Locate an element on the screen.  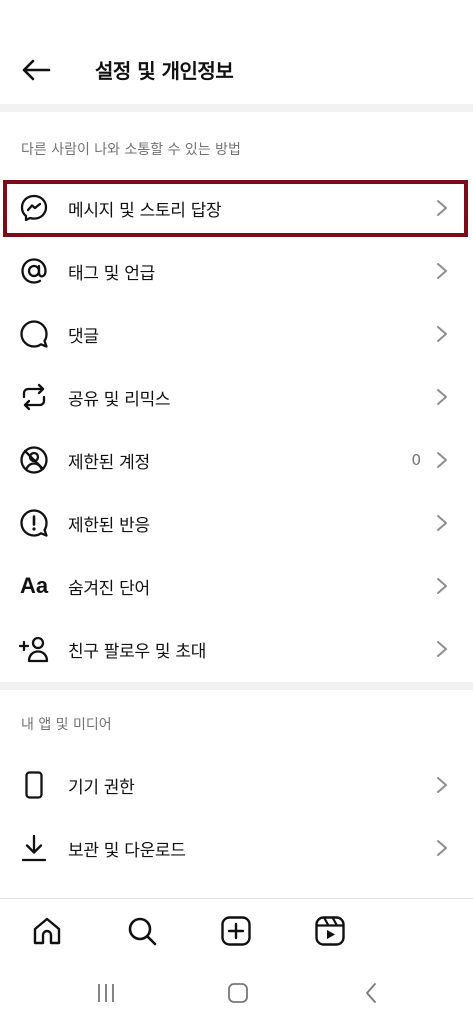
home-icon is located at coordinates (47, 931).